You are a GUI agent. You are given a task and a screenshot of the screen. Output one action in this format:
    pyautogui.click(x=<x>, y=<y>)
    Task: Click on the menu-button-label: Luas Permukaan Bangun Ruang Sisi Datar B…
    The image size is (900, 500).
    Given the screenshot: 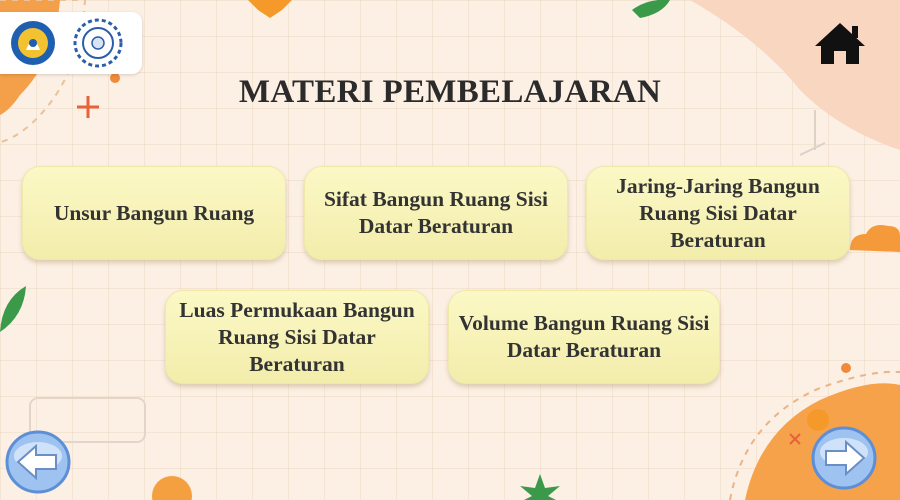 What is the action you would take?
    pyautogui.click(x=297, y=336)
    